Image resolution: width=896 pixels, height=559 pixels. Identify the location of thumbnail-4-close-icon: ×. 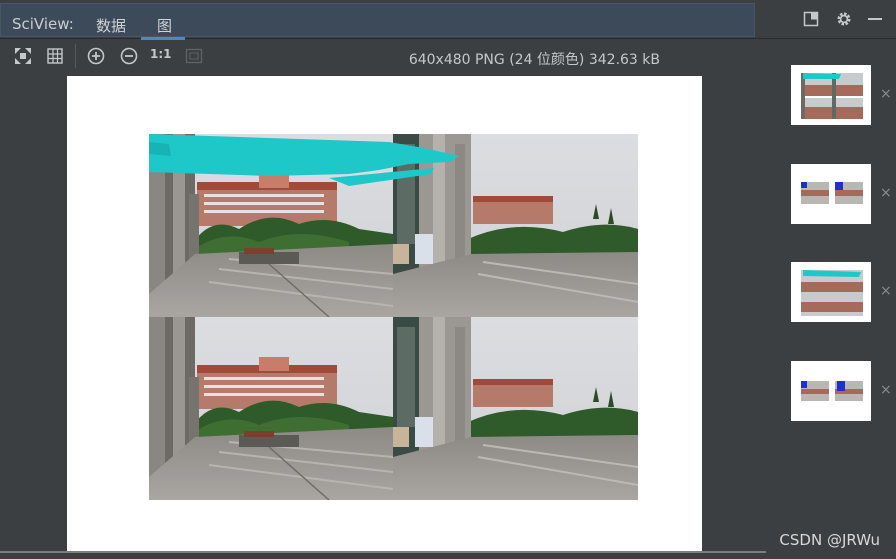
(886, 390).